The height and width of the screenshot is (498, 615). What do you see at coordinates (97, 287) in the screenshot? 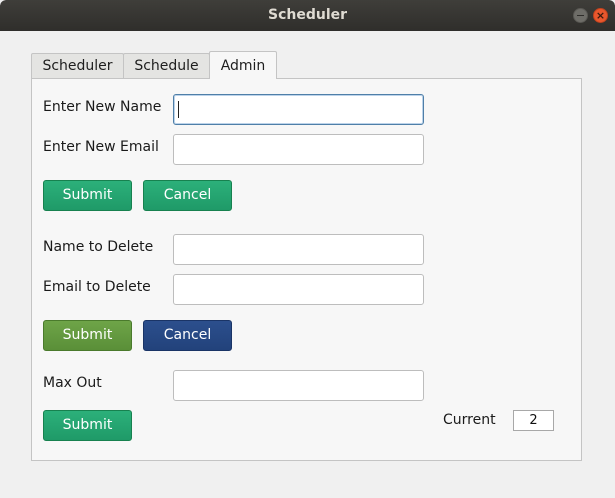
I see `delete-email-label: Email to Delete` at bounding box center [97, 287].